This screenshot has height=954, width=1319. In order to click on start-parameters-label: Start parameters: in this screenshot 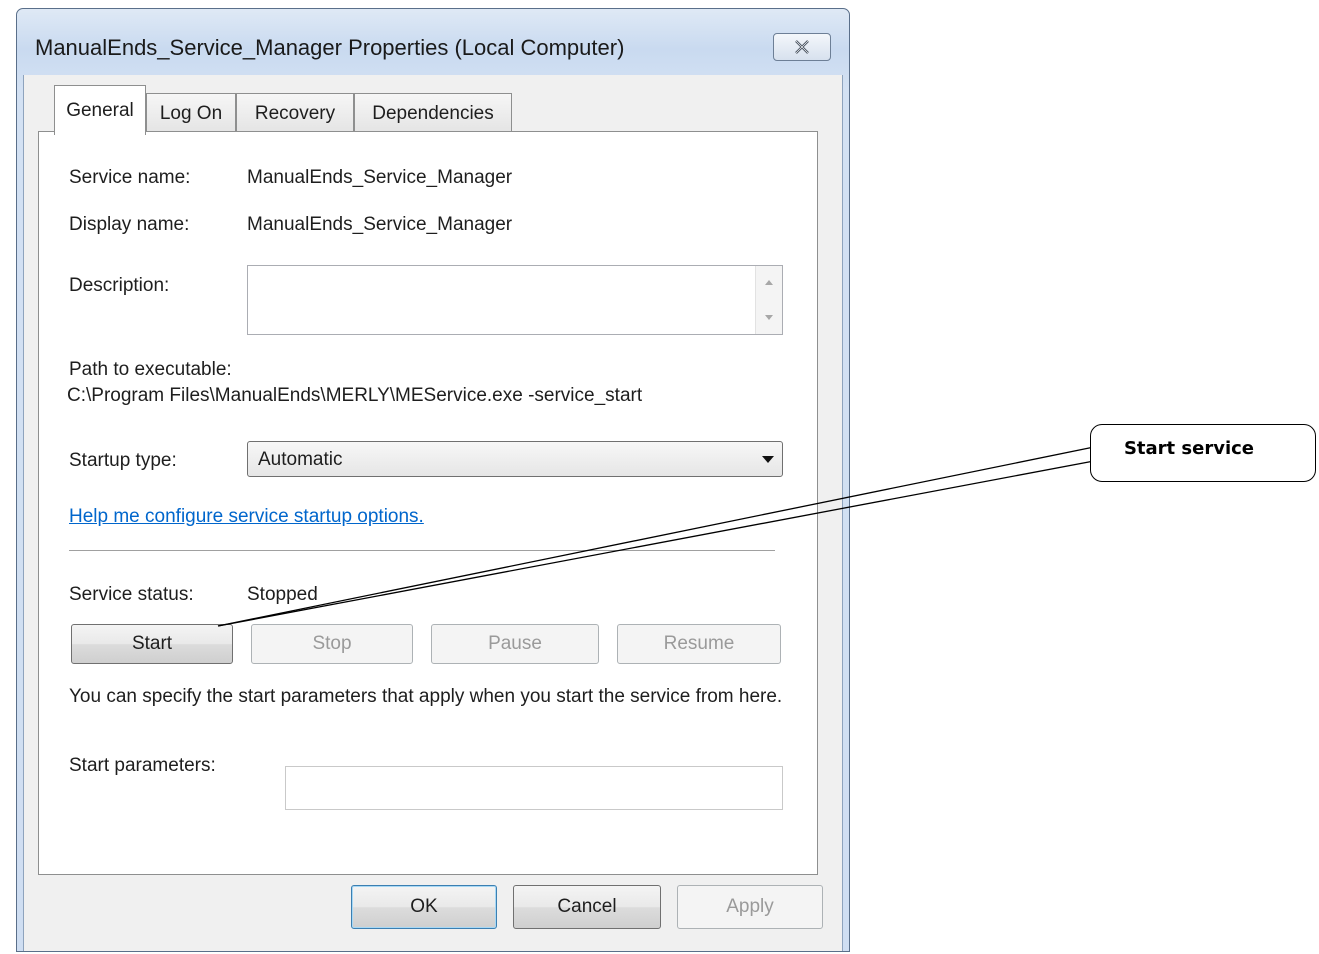, I will do `click(142, 765)`.